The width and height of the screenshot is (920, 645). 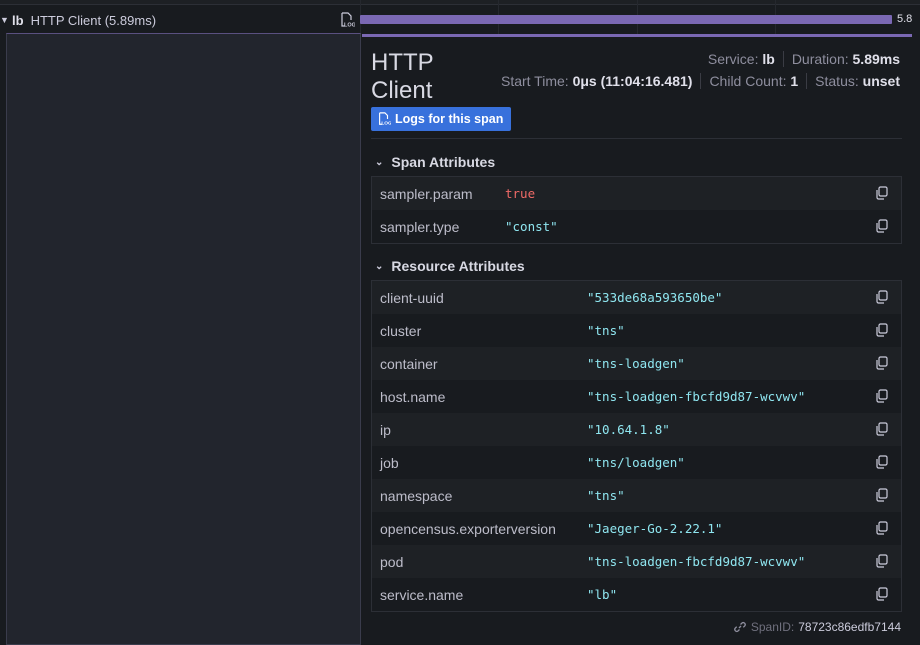 What do you see at coordinates (636, 138) in the screenshot?
I see `divider` at bounding box center [636, 138].